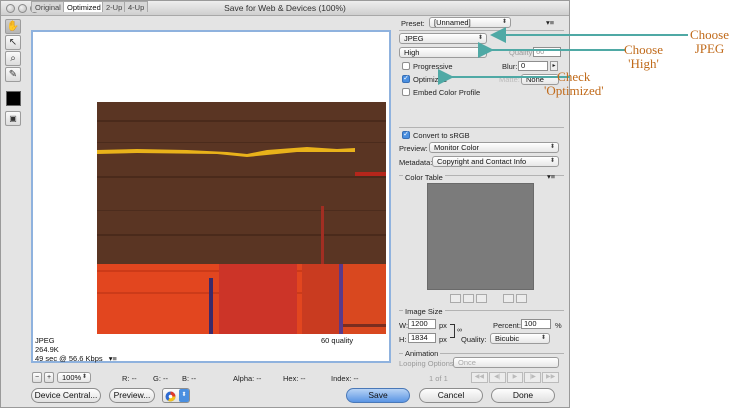 This screenshot has width=750, height=410. I want to click on annotation-check-optimized: Check 'Optimized', so click(574, 83).